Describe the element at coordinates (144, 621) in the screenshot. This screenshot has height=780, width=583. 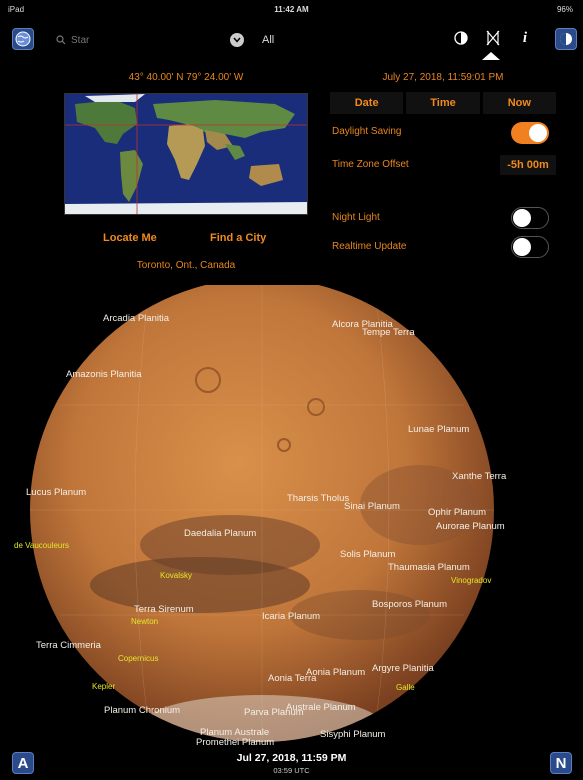
I see `mars-label: Newton` at that location.